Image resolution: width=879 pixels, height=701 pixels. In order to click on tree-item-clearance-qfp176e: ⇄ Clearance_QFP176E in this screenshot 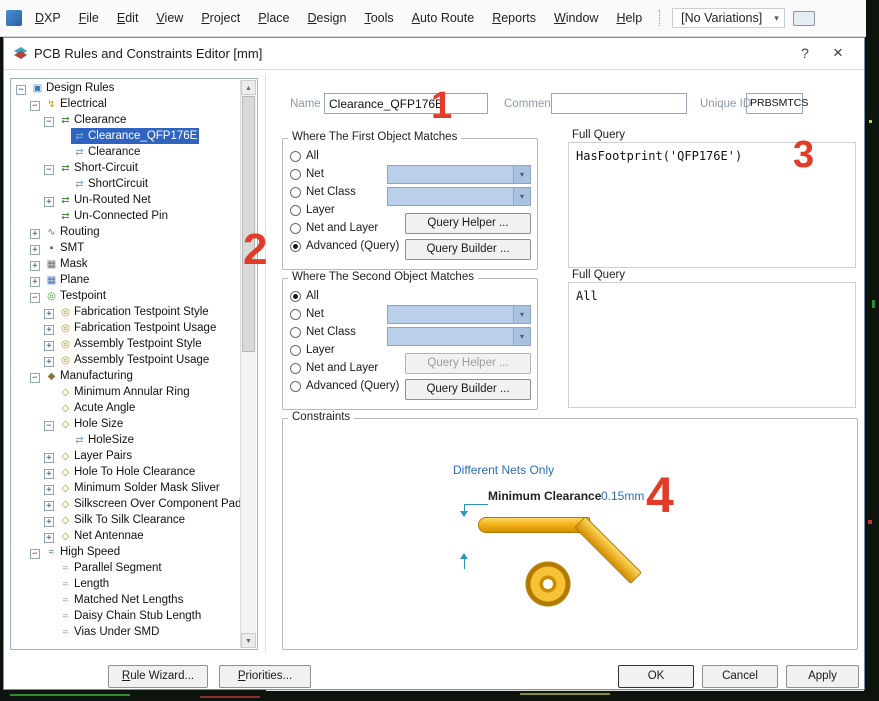, I will do `click(126, 136)`.